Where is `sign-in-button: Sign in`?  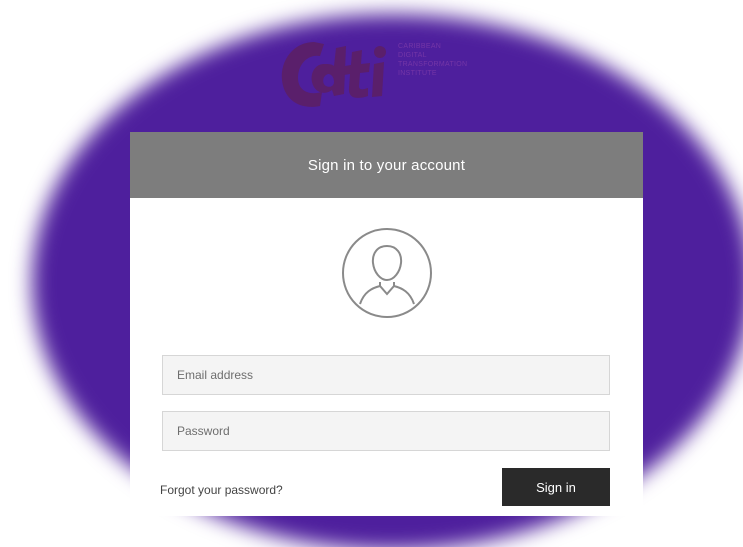 sign-in-button: Sign in is located at coordinates (556, 487).